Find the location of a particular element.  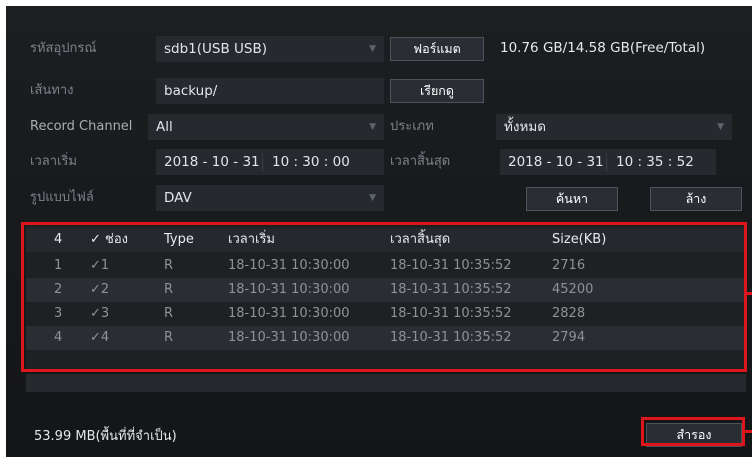

device-label: รหัสอุปกรณ์ is located at coordinates (63, 48).